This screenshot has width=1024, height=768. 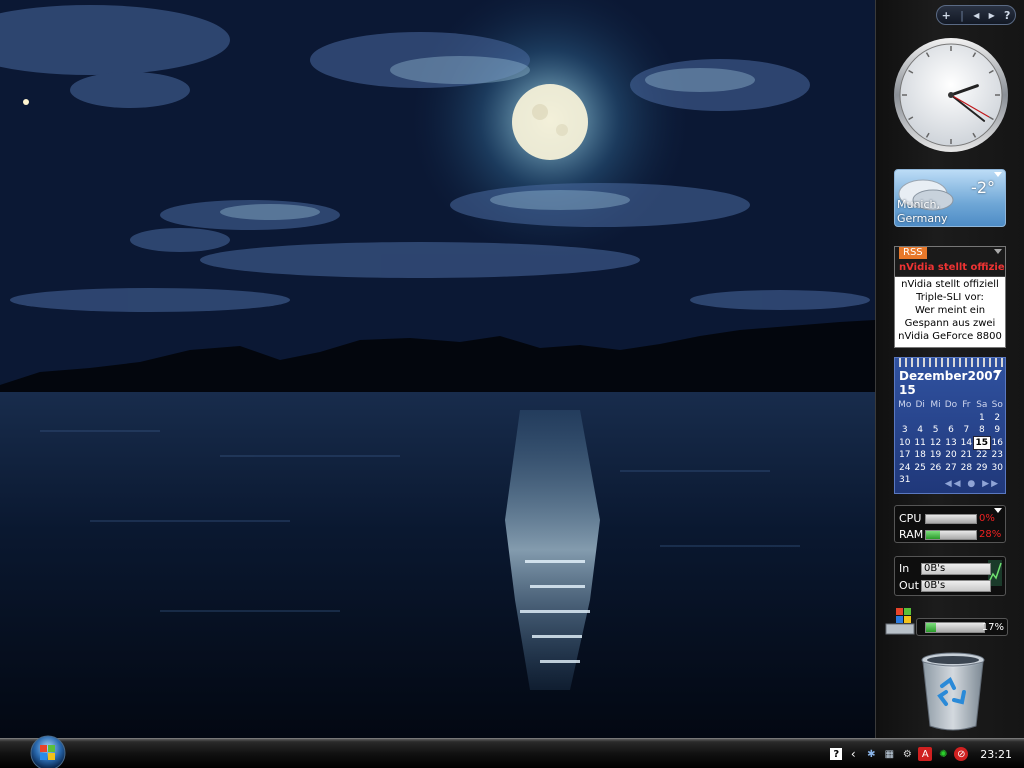 What do you see at coordinates (935, 430) in the screenshot?
I see `calendar-day: 5` at bounding box center [935, 430].